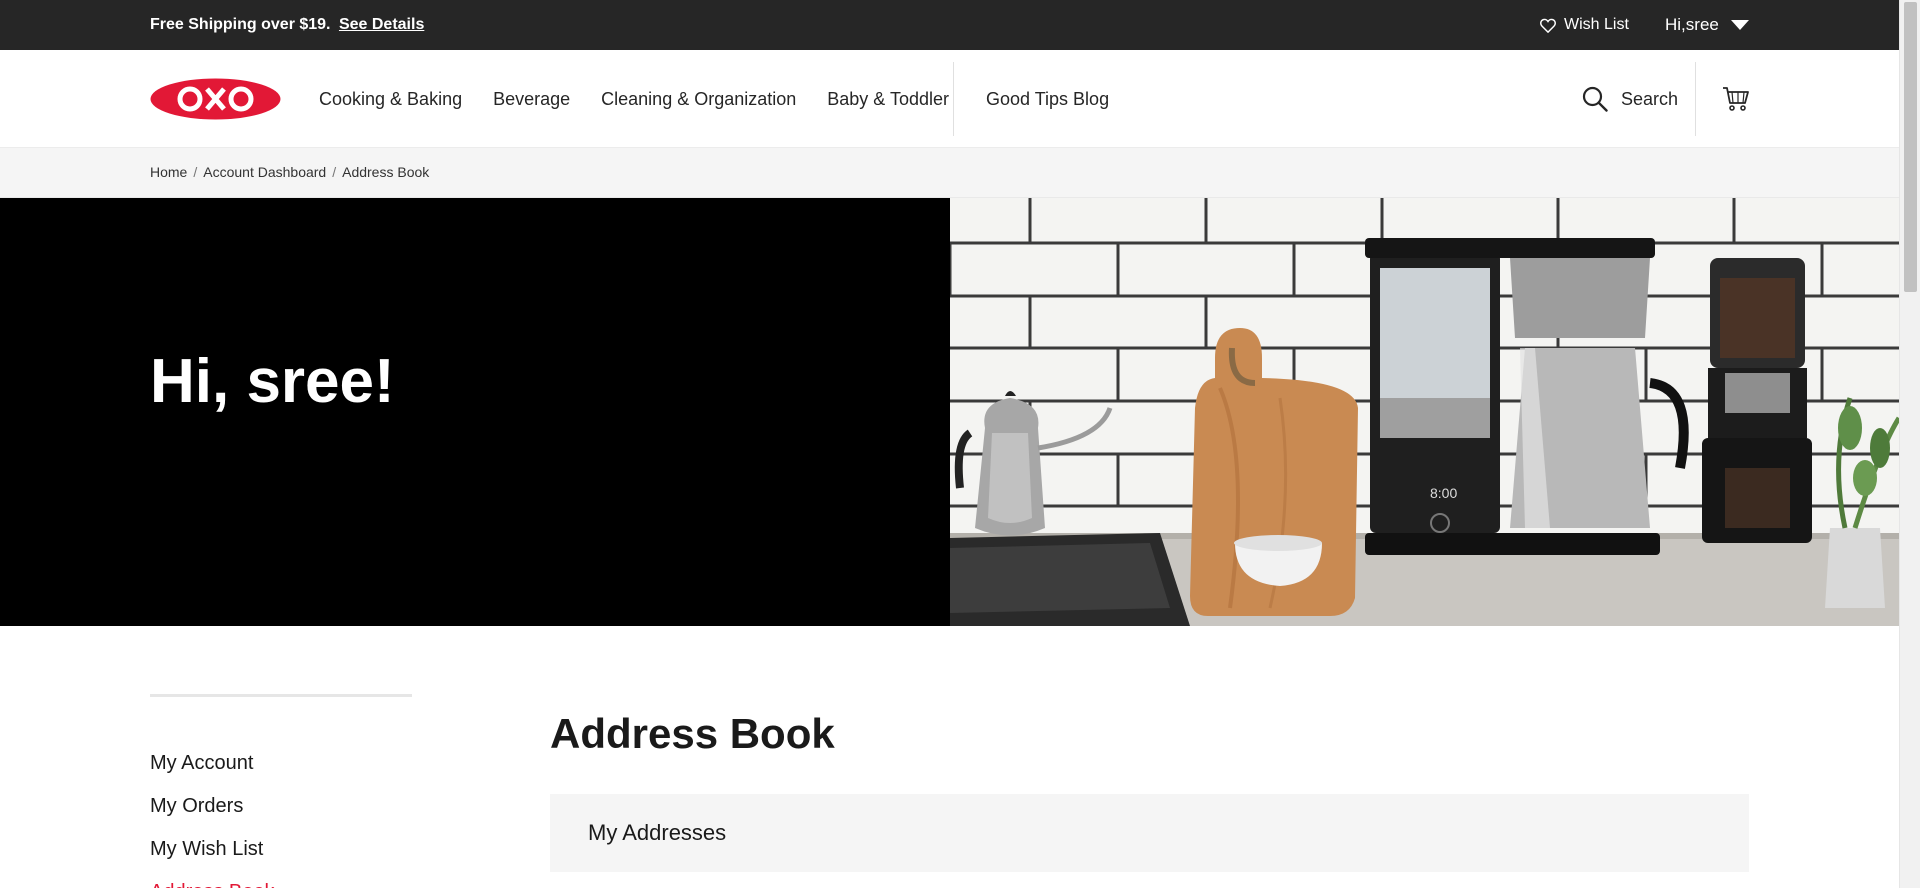  What do you see at coordinates (381, 24) in the screenshot?
I see `see-details-link: See Details` at bounding box center [381, 24].